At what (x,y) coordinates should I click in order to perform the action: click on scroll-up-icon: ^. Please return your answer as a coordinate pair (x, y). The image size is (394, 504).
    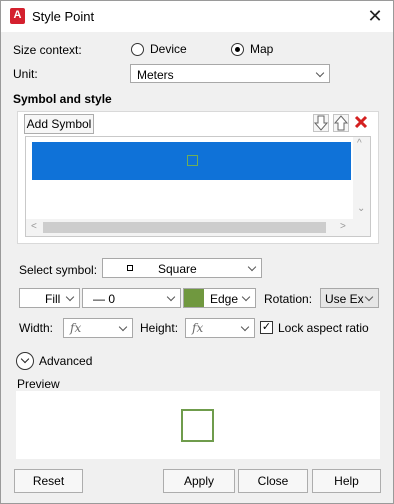
    Looking at the image, I should click on (359, 143).